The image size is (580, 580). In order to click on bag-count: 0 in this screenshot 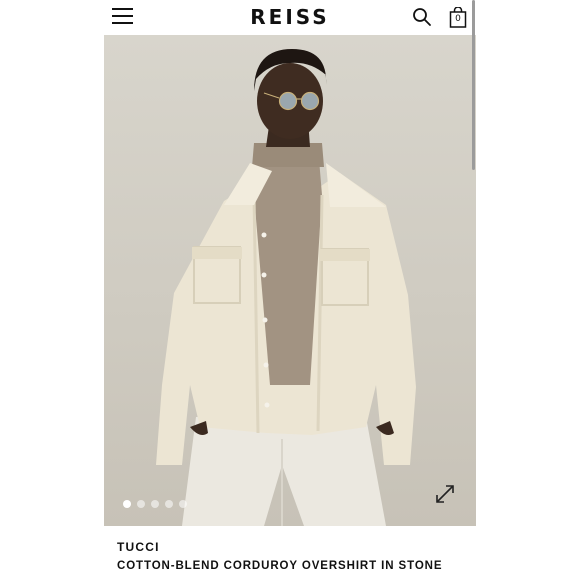, I will do `click(458, 19)`.